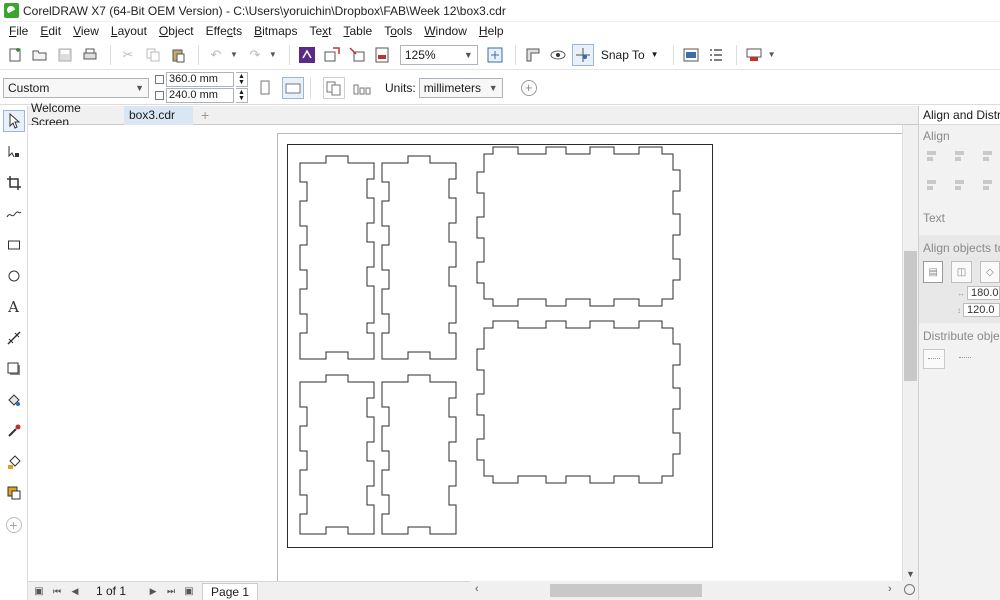  What do you see at coordinates (558, 55) in the screenshot?
I see `show-grid-icon` at bounding box center [558, 55].